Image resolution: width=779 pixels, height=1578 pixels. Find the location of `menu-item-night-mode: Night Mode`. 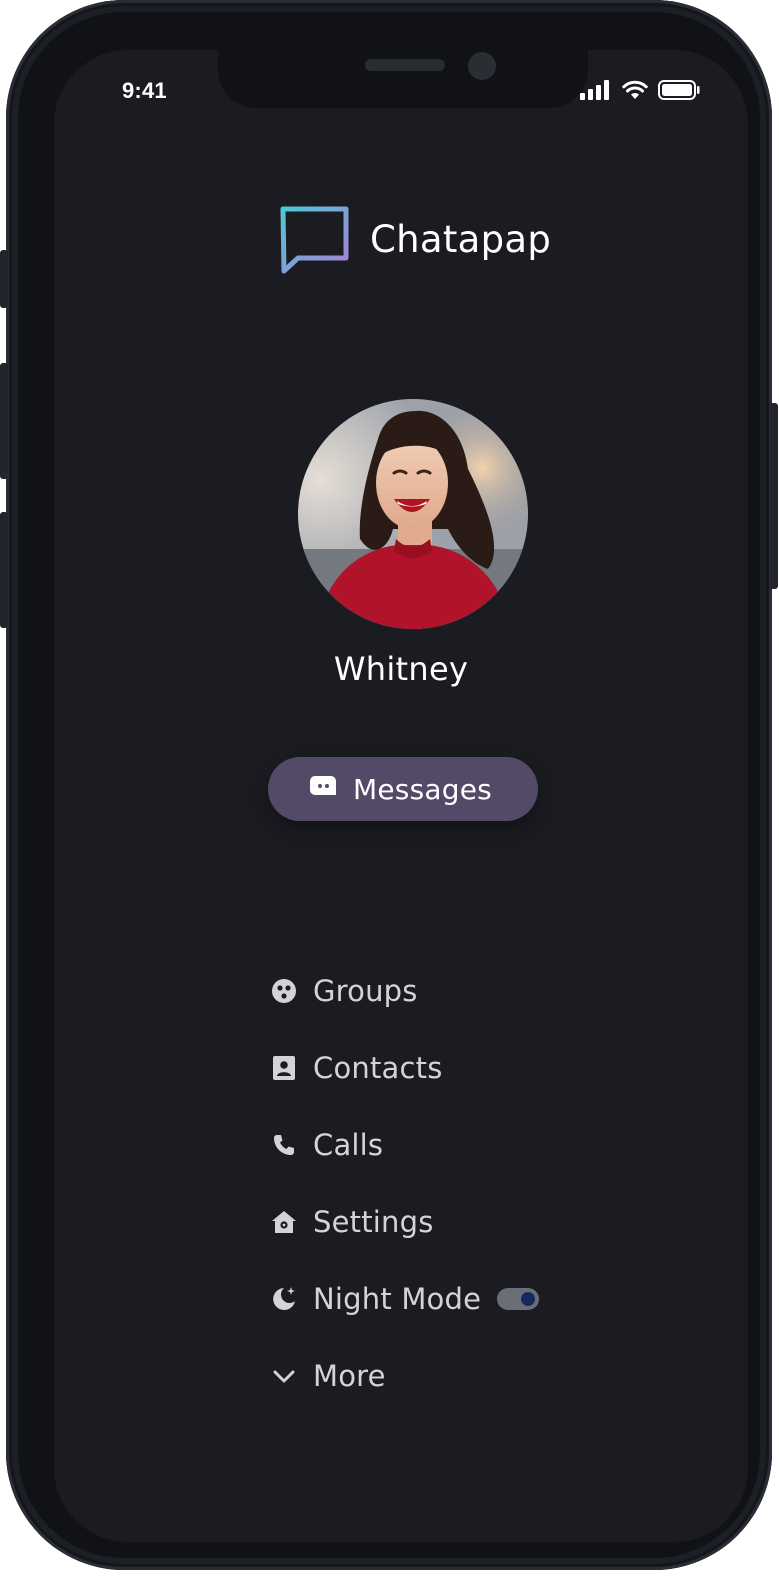

menu-item-night-mode: Night Mode is located at coordinates (405, 1299).